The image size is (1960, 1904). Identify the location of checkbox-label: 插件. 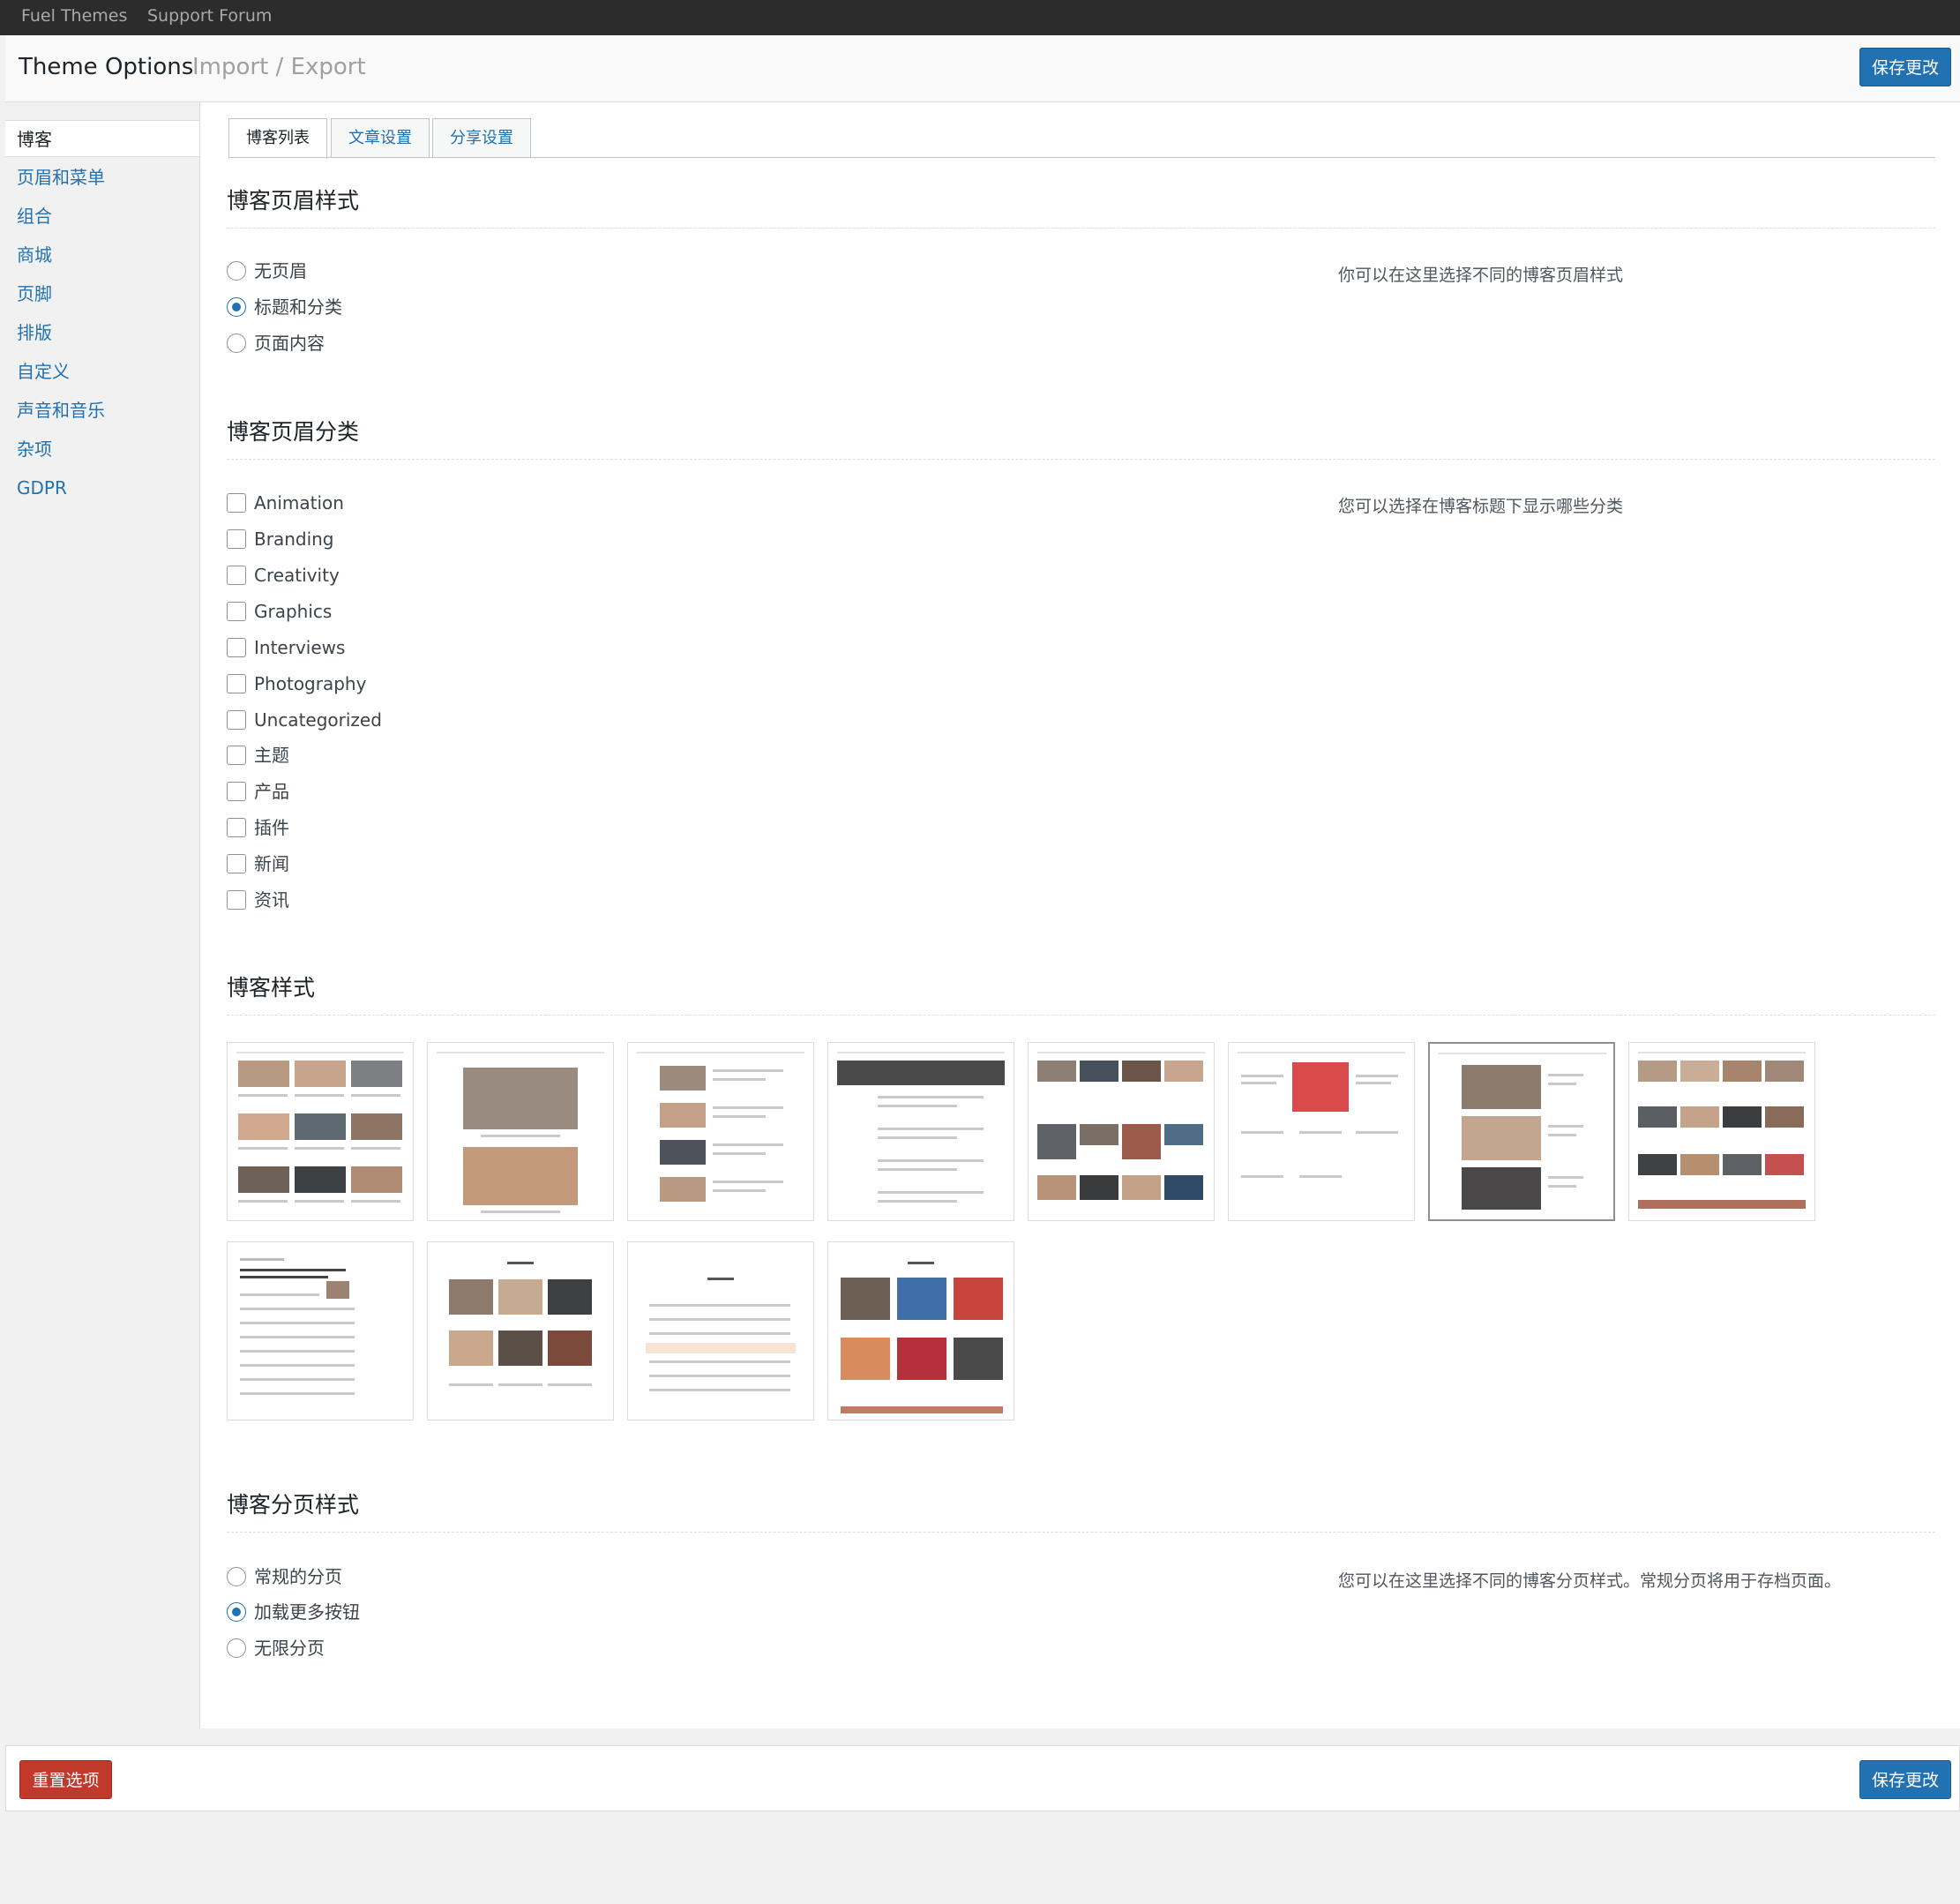
(271, 827).